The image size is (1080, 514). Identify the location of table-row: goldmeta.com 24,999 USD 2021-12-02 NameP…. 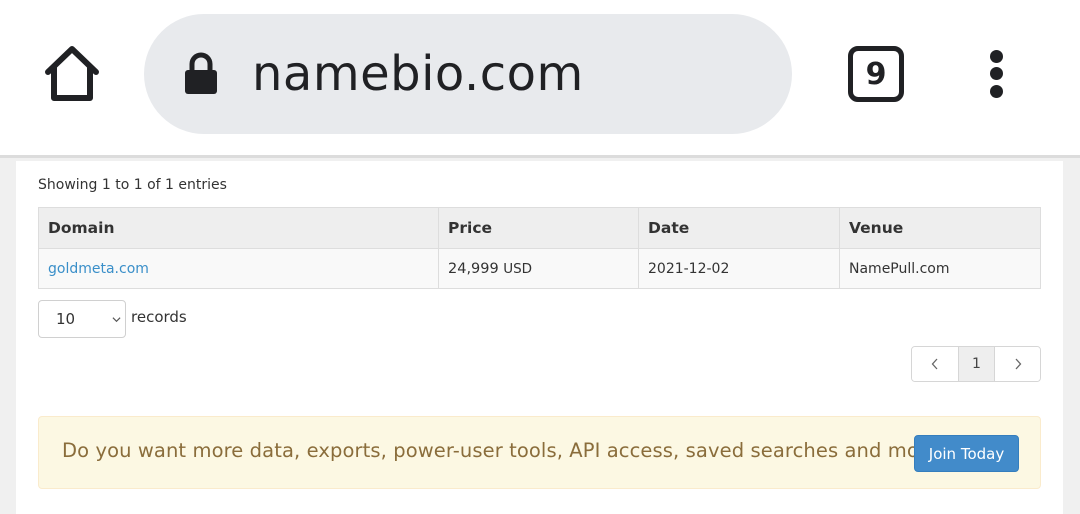
(539, 268).